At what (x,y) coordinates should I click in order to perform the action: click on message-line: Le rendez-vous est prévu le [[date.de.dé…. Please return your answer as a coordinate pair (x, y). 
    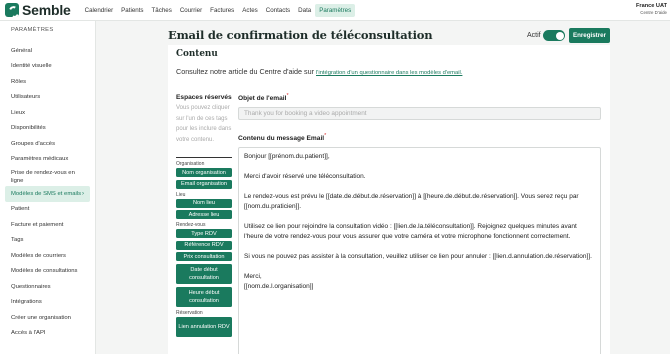
    Looking at the image, I should click on (411, 201).